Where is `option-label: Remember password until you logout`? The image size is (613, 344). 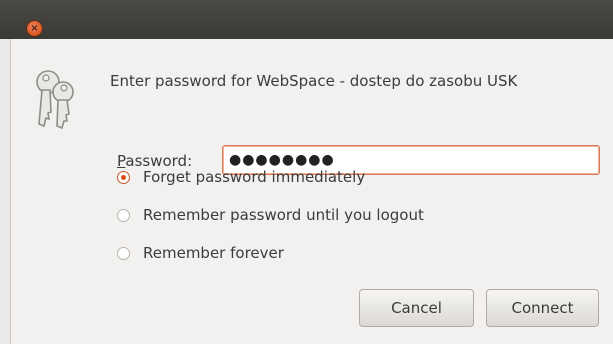 option-label: Remember password until you logout is located at coordinates (283, 215).